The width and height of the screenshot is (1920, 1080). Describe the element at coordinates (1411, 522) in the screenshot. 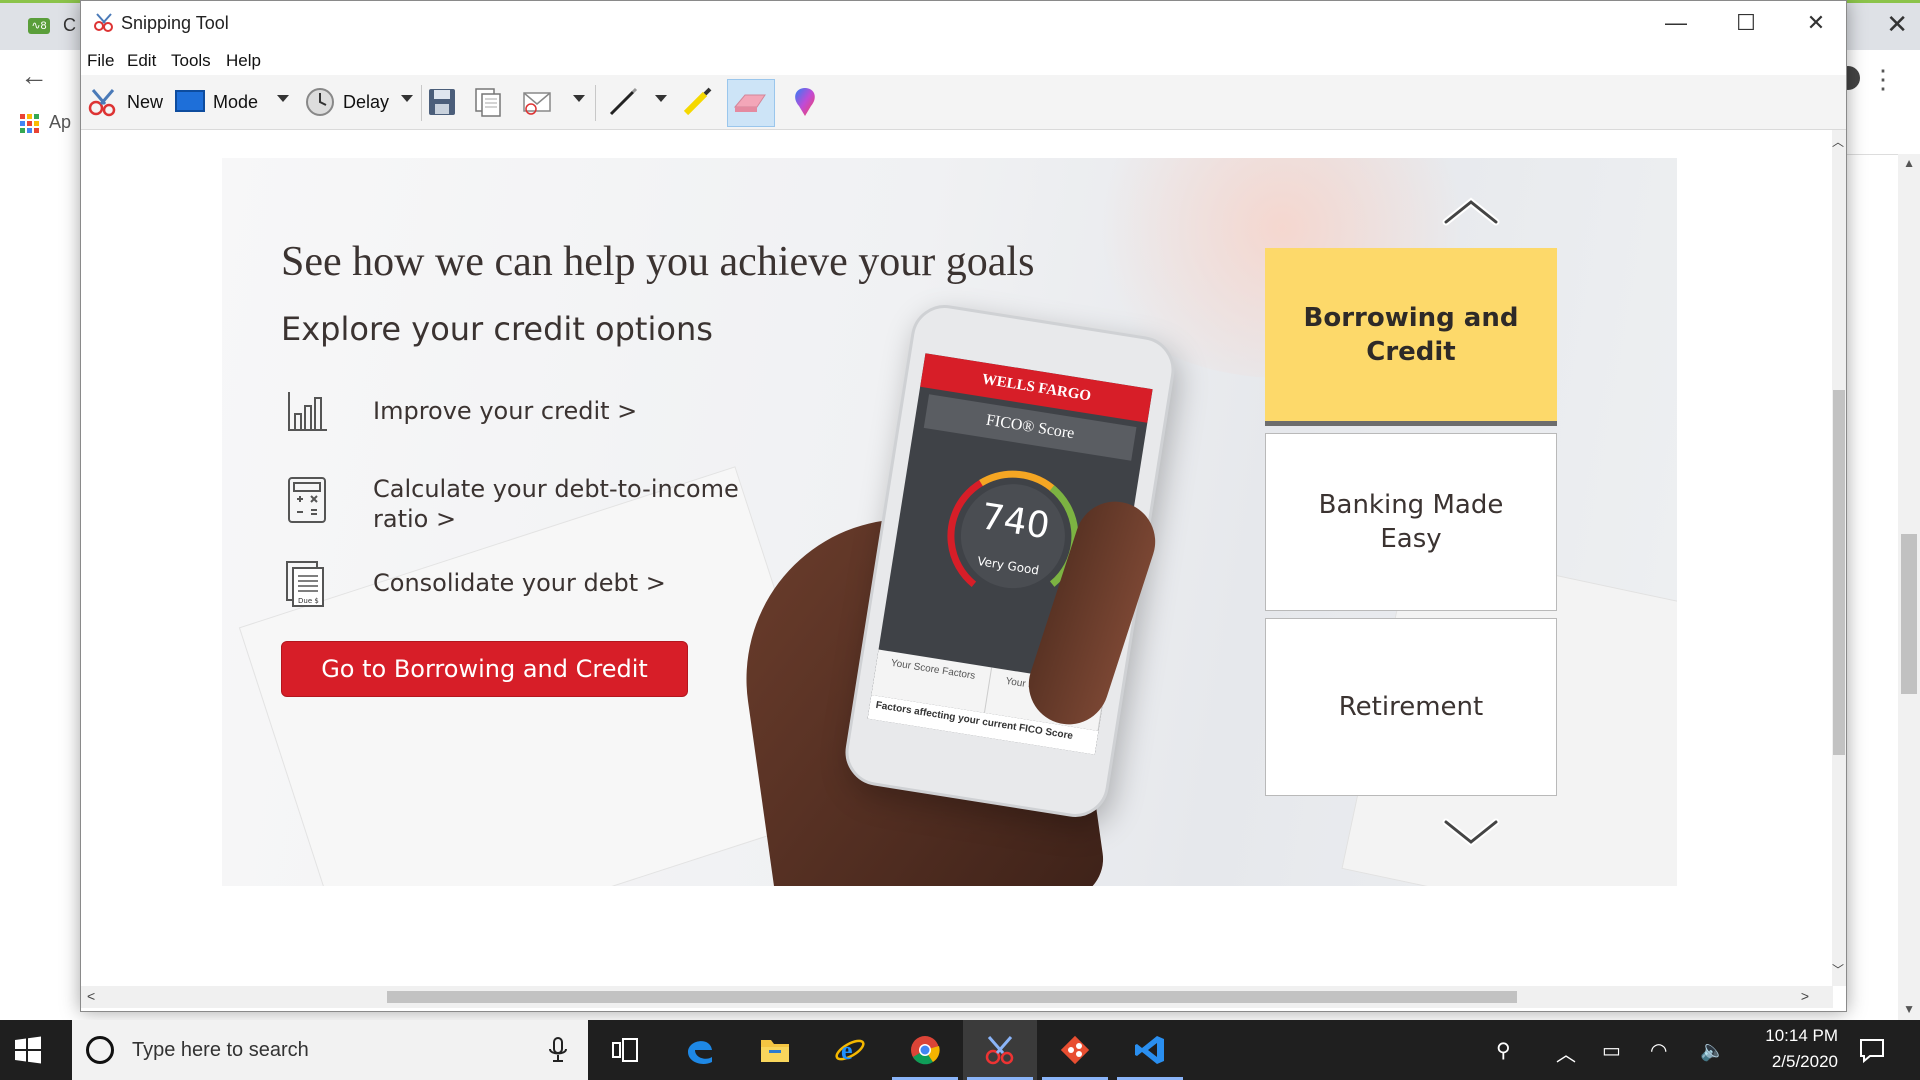

I see `side-tab-banking-made-easy: Banking Made Easy` at that location.